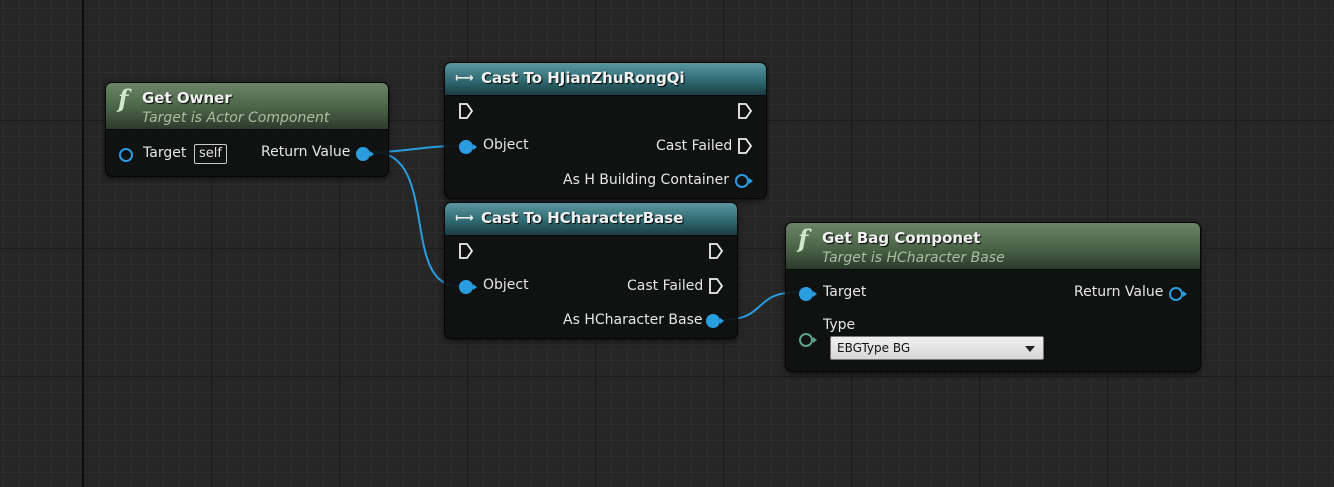 This screenshot has height=487, width=1334. Describe the element at coordinates (187, 98) in the screenshot. I see `node-title: Get Owner` at that location.